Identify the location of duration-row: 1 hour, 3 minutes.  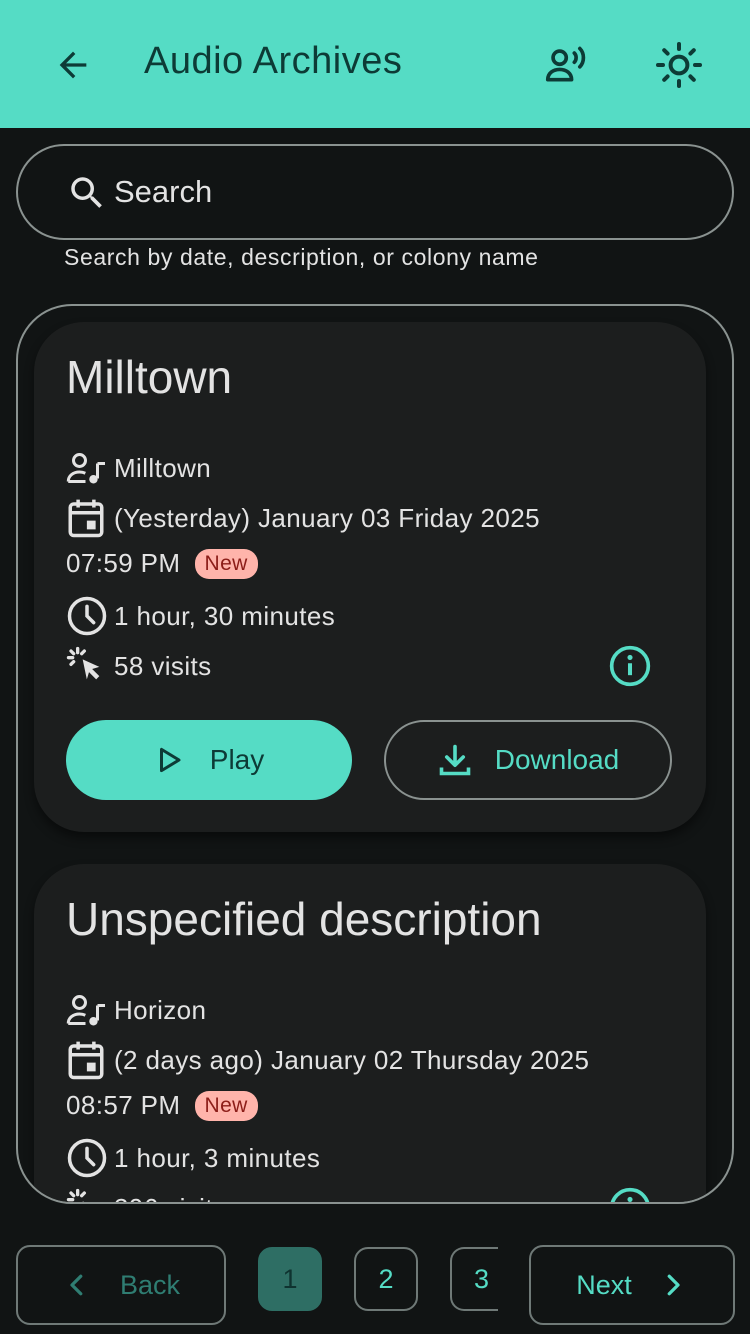
(193, 1158).